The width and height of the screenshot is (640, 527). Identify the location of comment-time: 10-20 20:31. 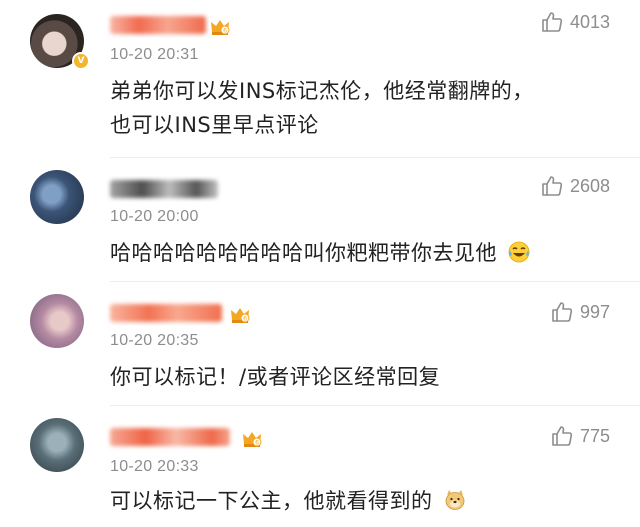
(154, 54).